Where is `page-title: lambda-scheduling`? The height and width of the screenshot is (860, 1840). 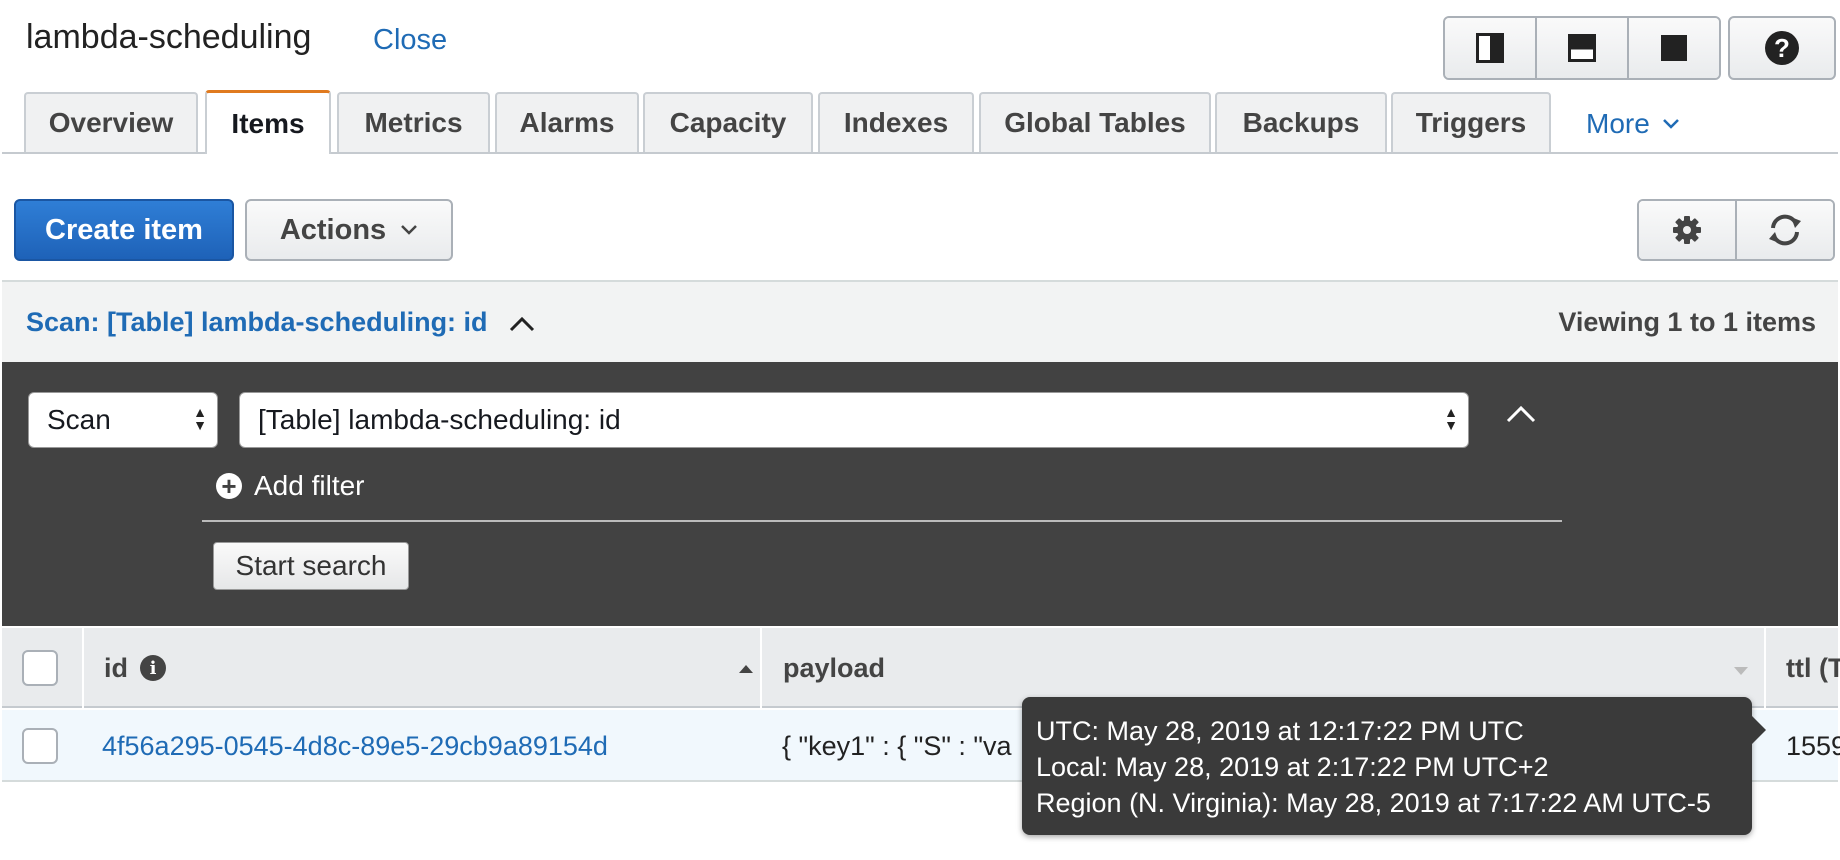 page-title: lambda-scheduling is located at coordinates (169, 37).